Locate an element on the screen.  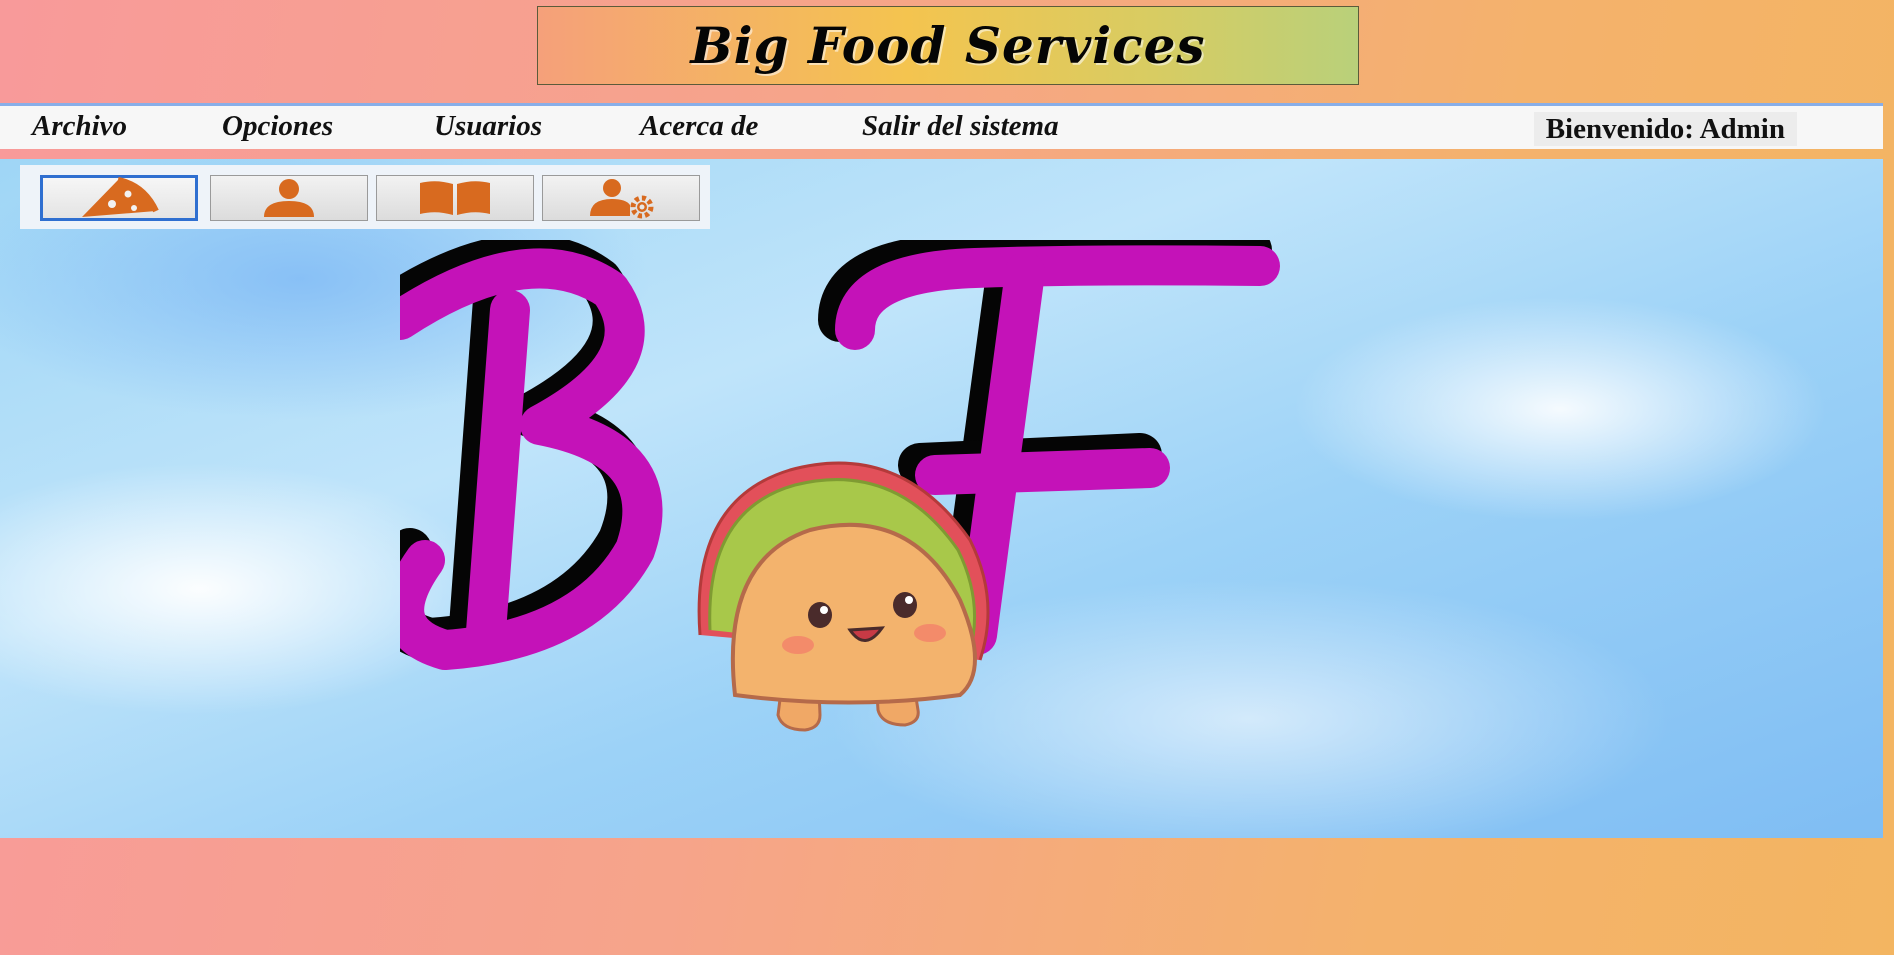
pizza-button is located at coordinates (119, 198).